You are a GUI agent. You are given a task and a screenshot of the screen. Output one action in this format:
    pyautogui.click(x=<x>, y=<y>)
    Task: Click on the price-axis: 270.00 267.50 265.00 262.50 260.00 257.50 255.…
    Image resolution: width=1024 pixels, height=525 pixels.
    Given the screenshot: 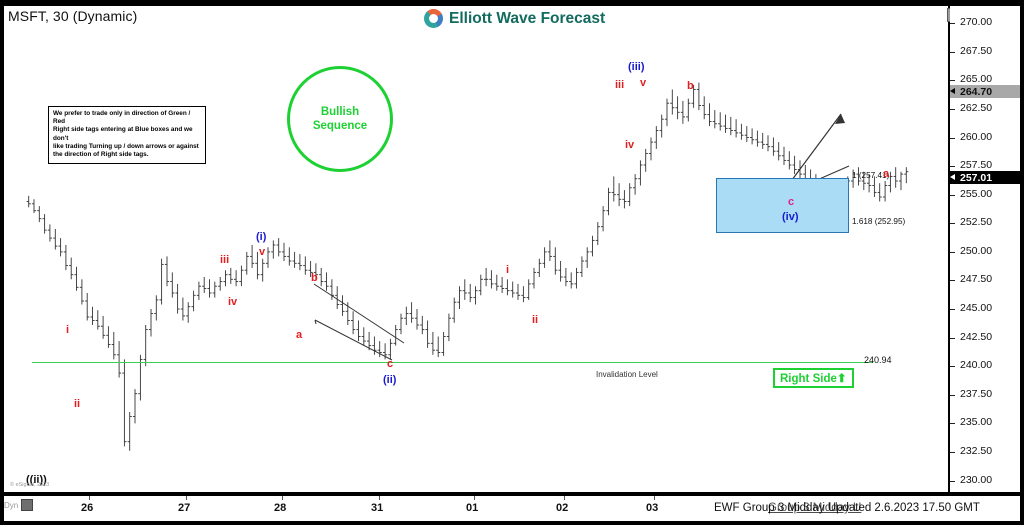 What is the action you would take?
    pyautogui.click(x=985, y=249)
    